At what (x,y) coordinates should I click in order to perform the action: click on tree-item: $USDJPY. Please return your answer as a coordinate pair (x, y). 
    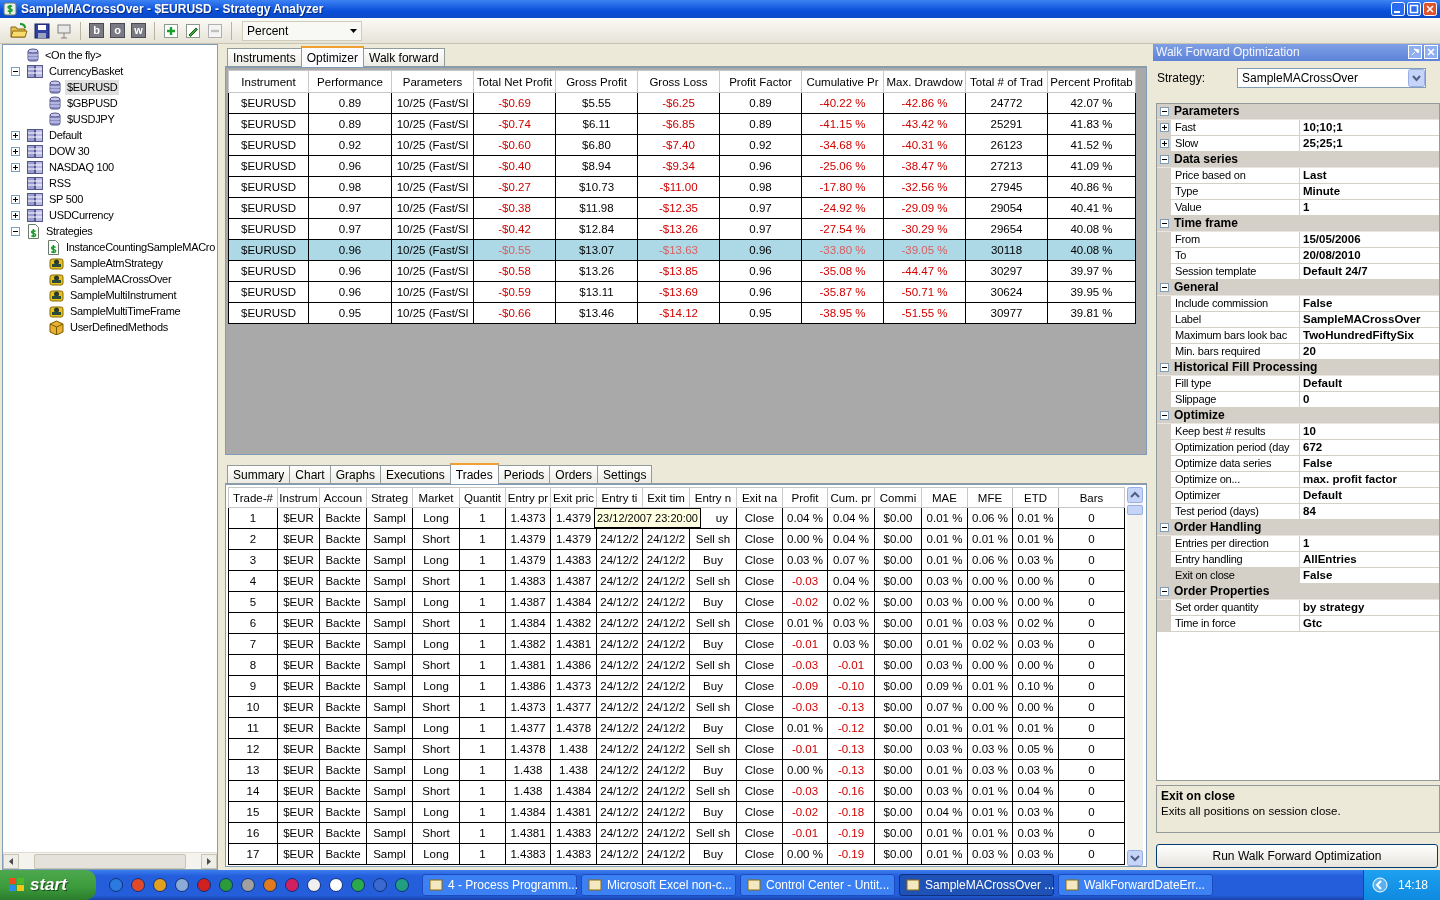
    Looking at the image, I should click on (91, 119).